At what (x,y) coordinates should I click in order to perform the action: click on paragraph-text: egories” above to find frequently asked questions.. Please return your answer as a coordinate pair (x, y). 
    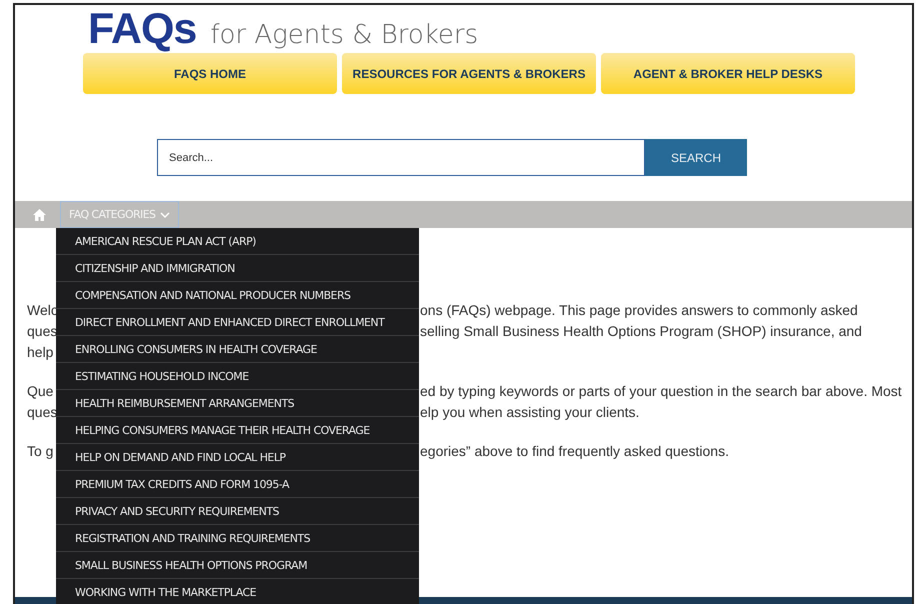
    Looking at the image, I should click on (575, 451).